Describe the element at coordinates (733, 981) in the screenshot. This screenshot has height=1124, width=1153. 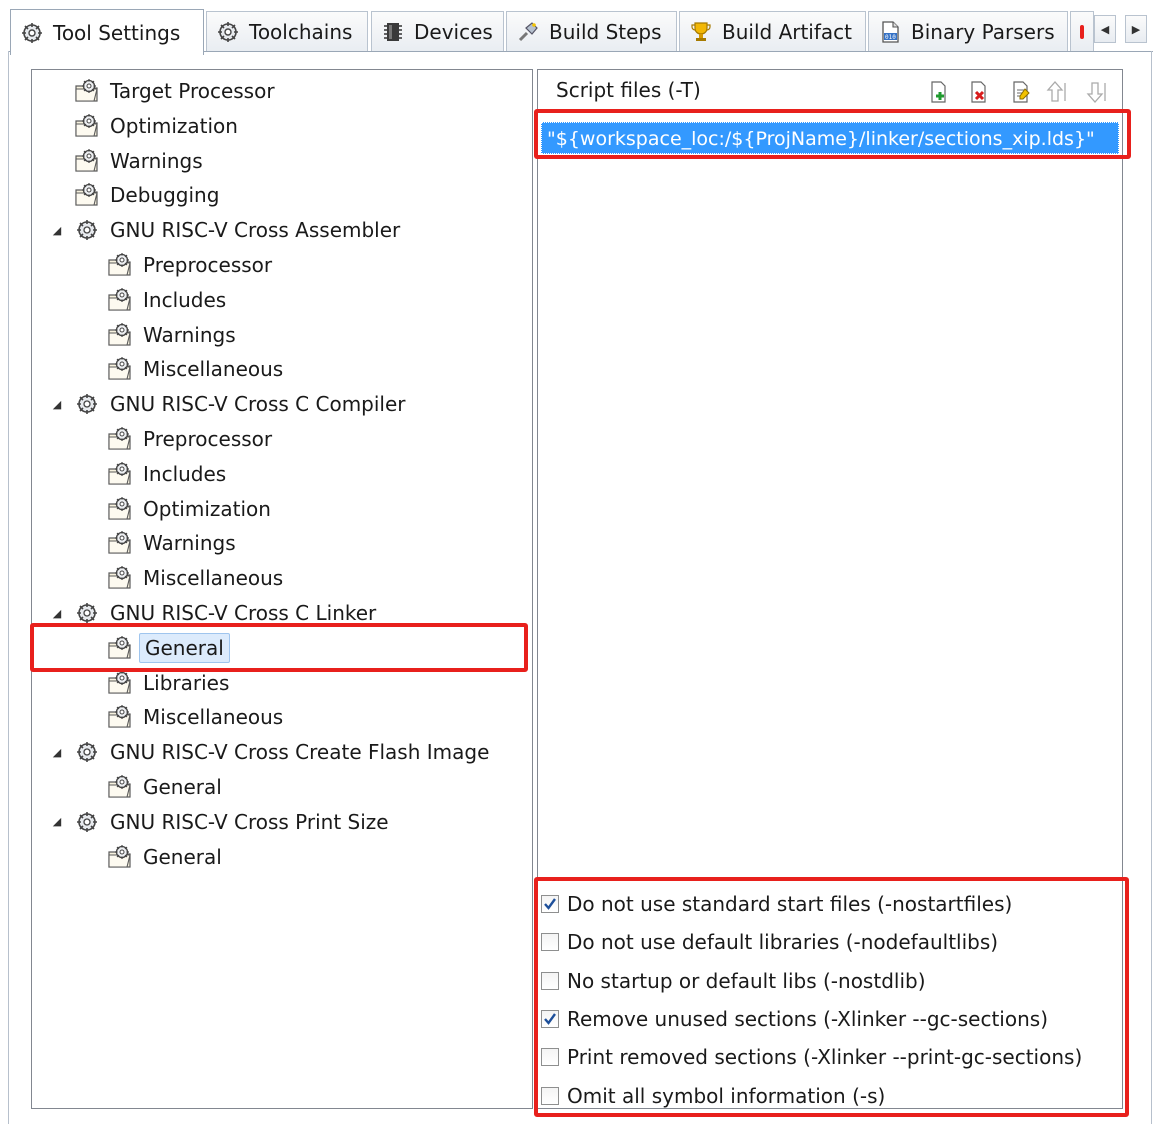
I see `option-no-startup-or-default-libs-nostdlib: No startup or default libs (-nostdlib)` at that location.